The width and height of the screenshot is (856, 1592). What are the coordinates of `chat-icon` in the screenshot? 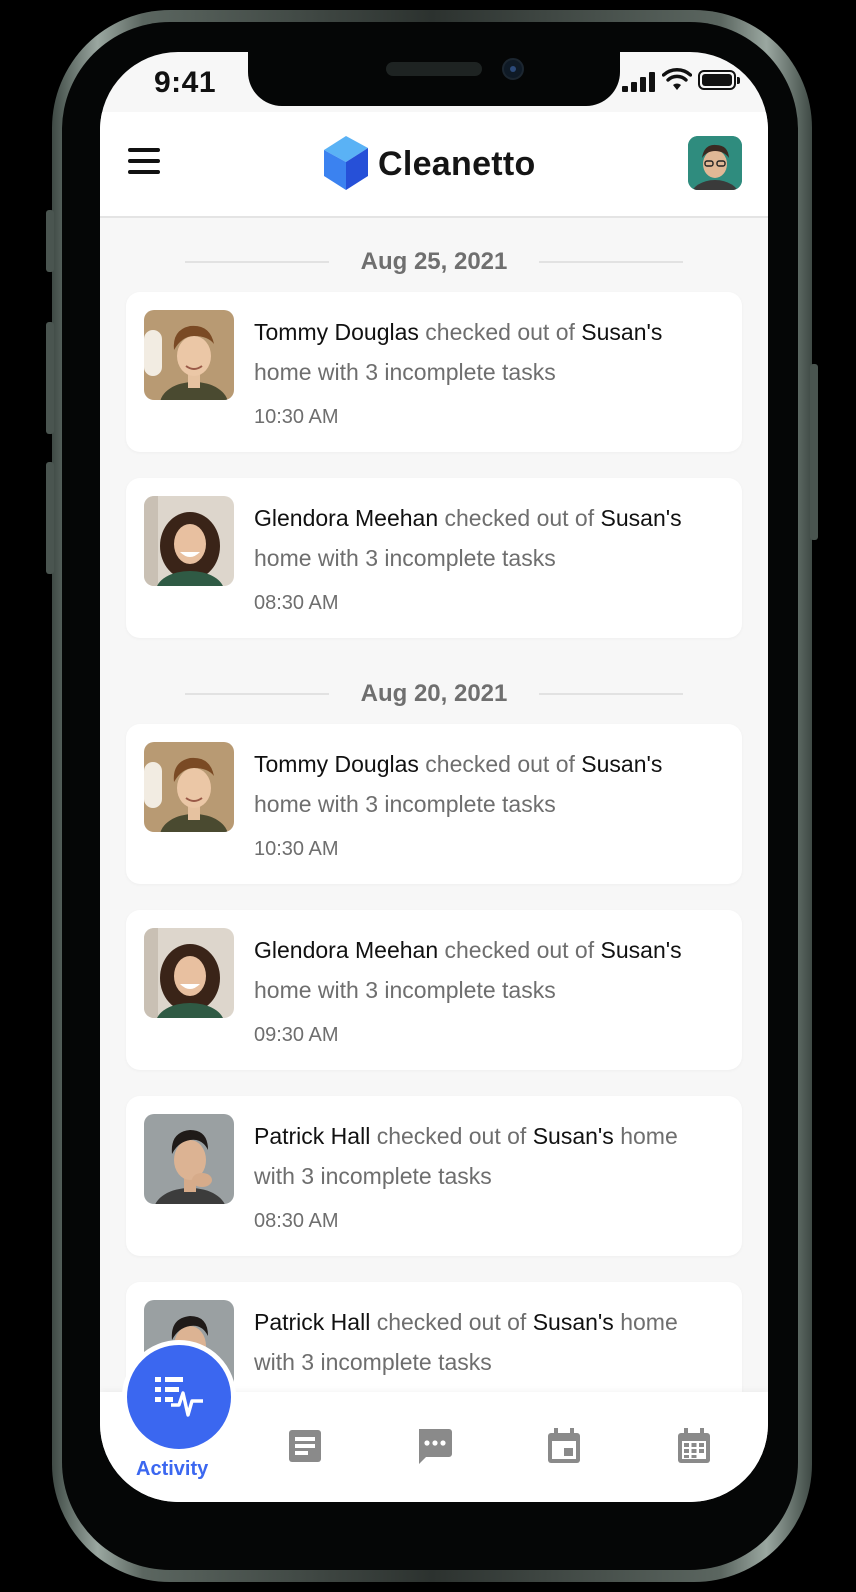 It's located at (434, 1446).